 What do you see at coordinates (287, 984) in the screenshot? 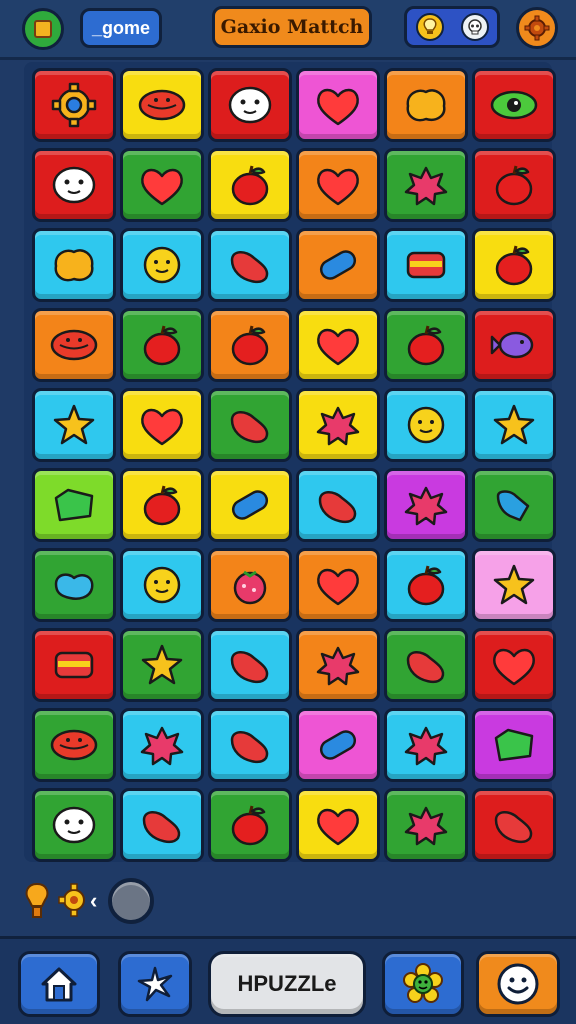
I see `puzzle-button: HPUZZLe` at bounding box center [287, 984].